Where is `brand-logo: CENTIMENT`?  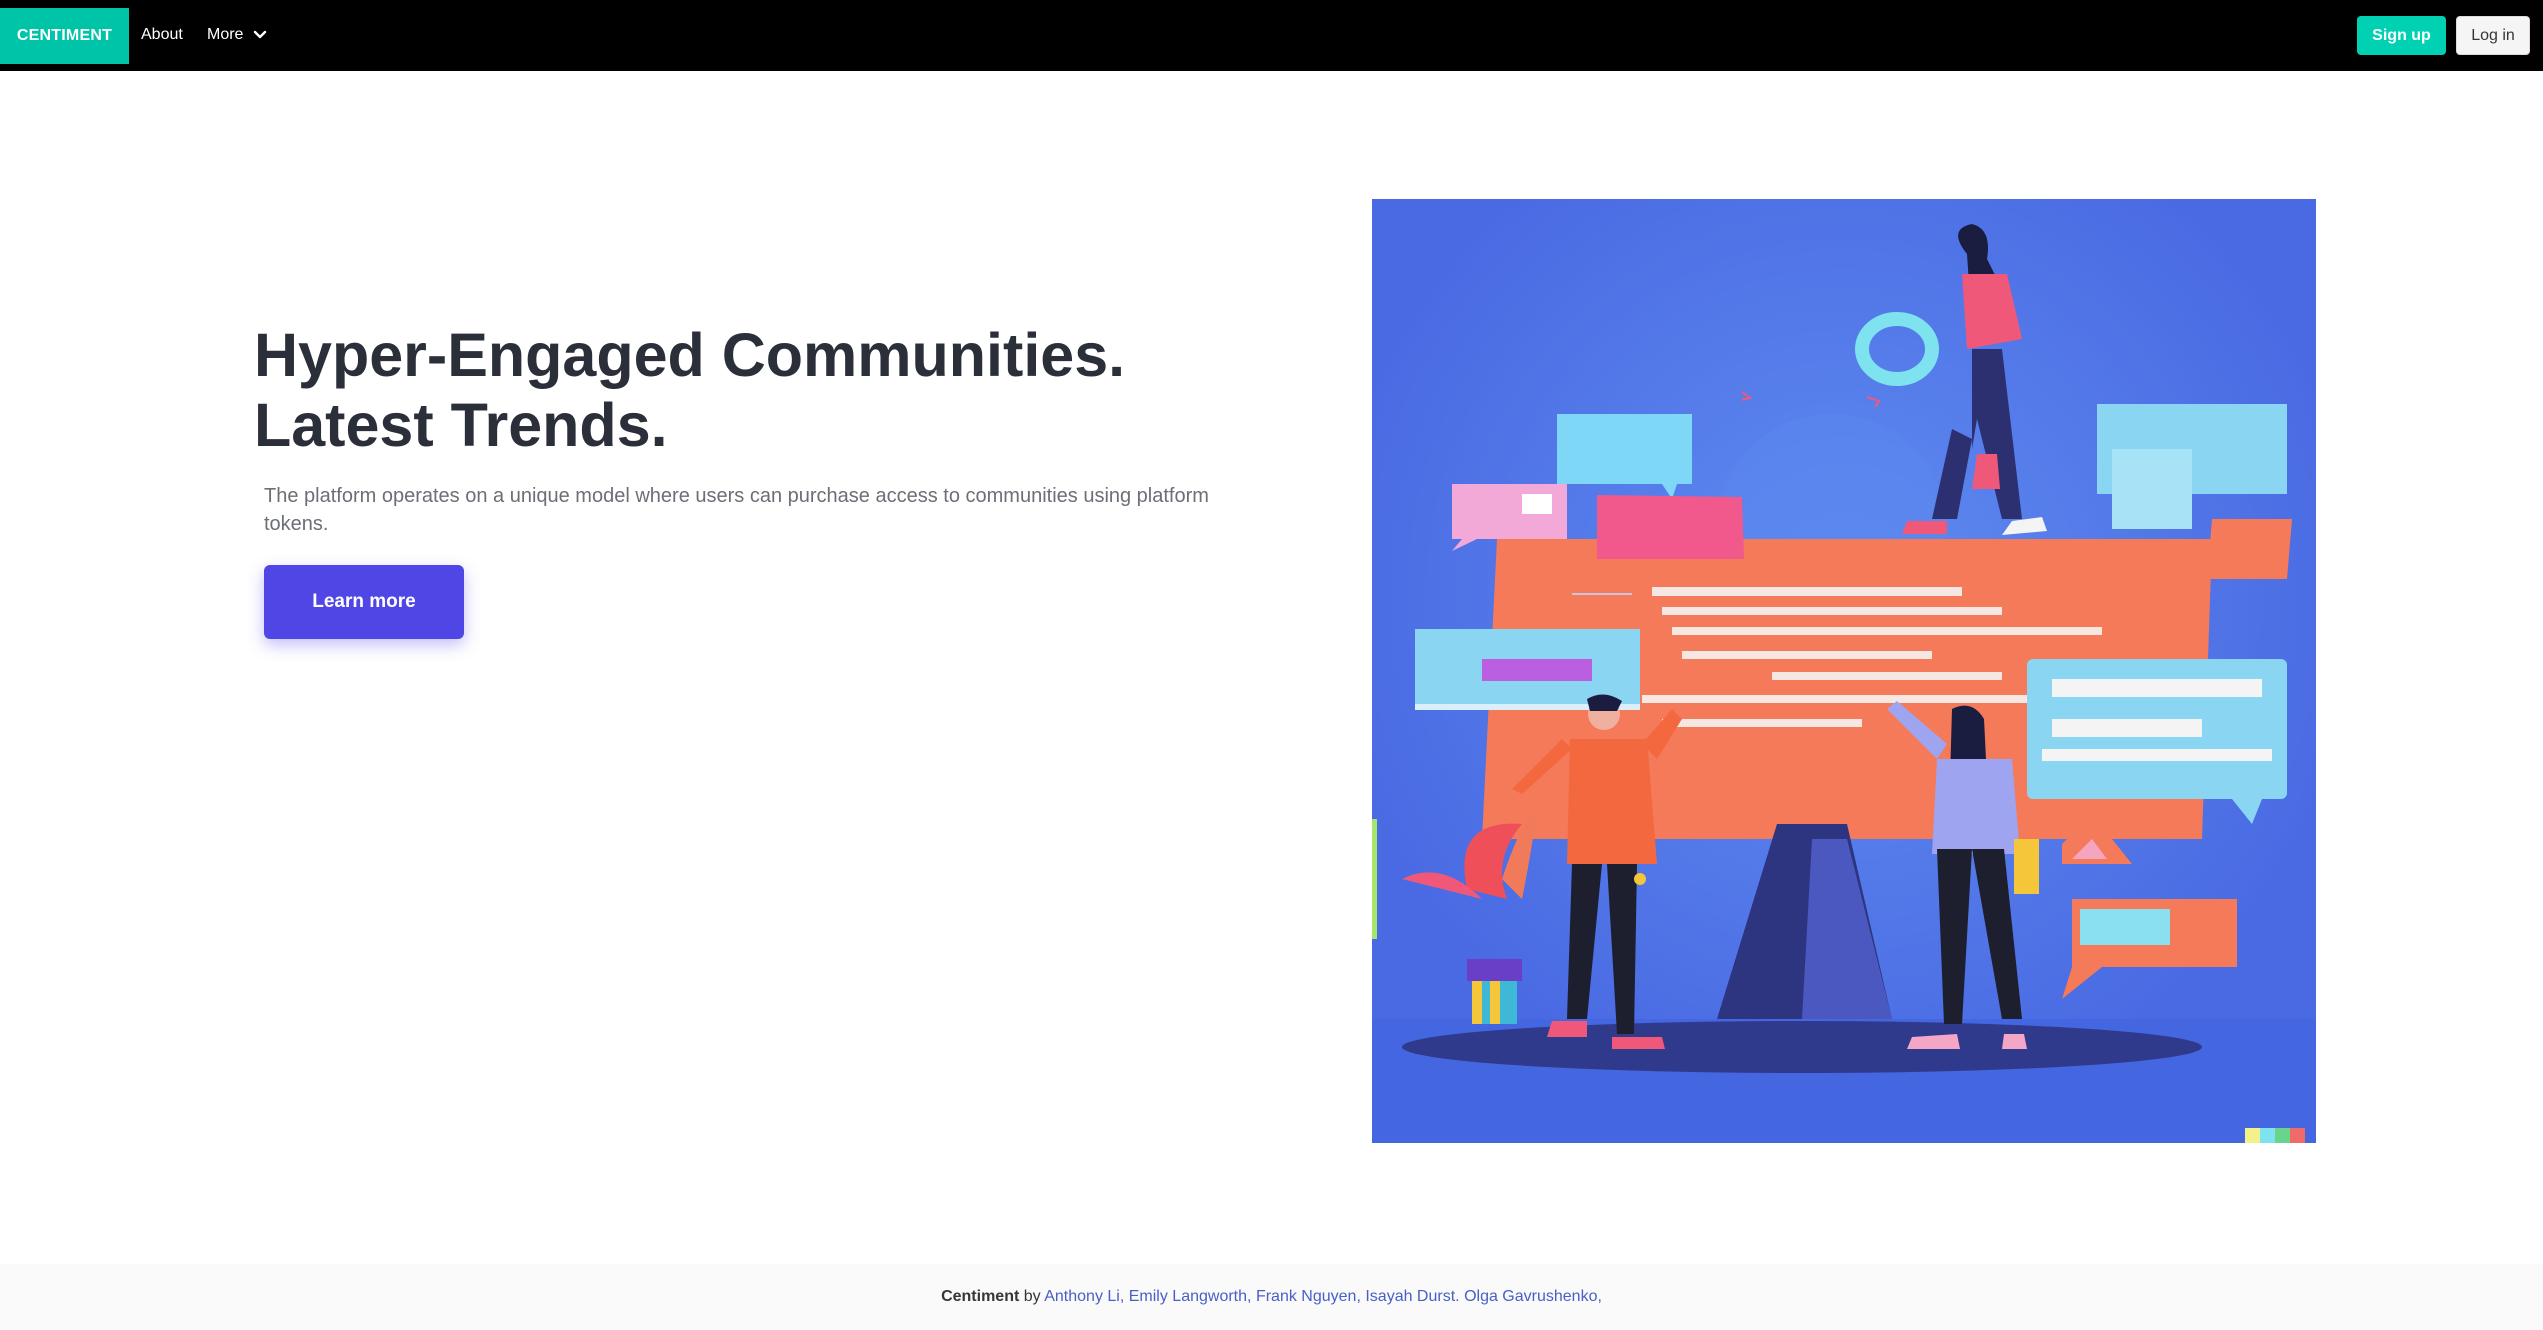
brand-logo: CENTIMENT is located at coordinates (64, 36).